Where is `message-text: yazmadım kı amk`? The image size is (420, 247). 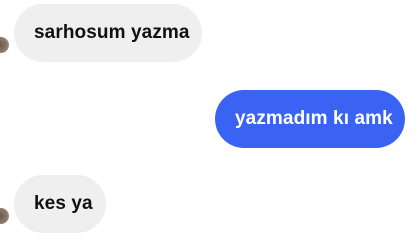
message-text: yazmadım kı amk is located at coordinates (314, 118).